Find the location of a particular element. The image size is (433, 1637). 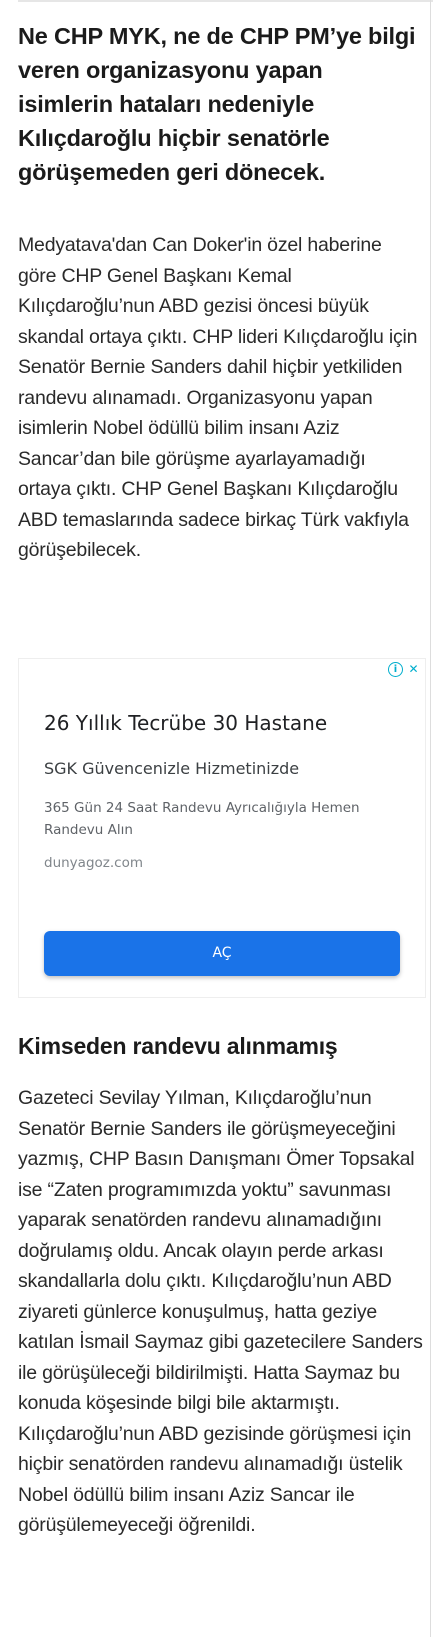

scroll-edge is located at coordinates (430, 818).